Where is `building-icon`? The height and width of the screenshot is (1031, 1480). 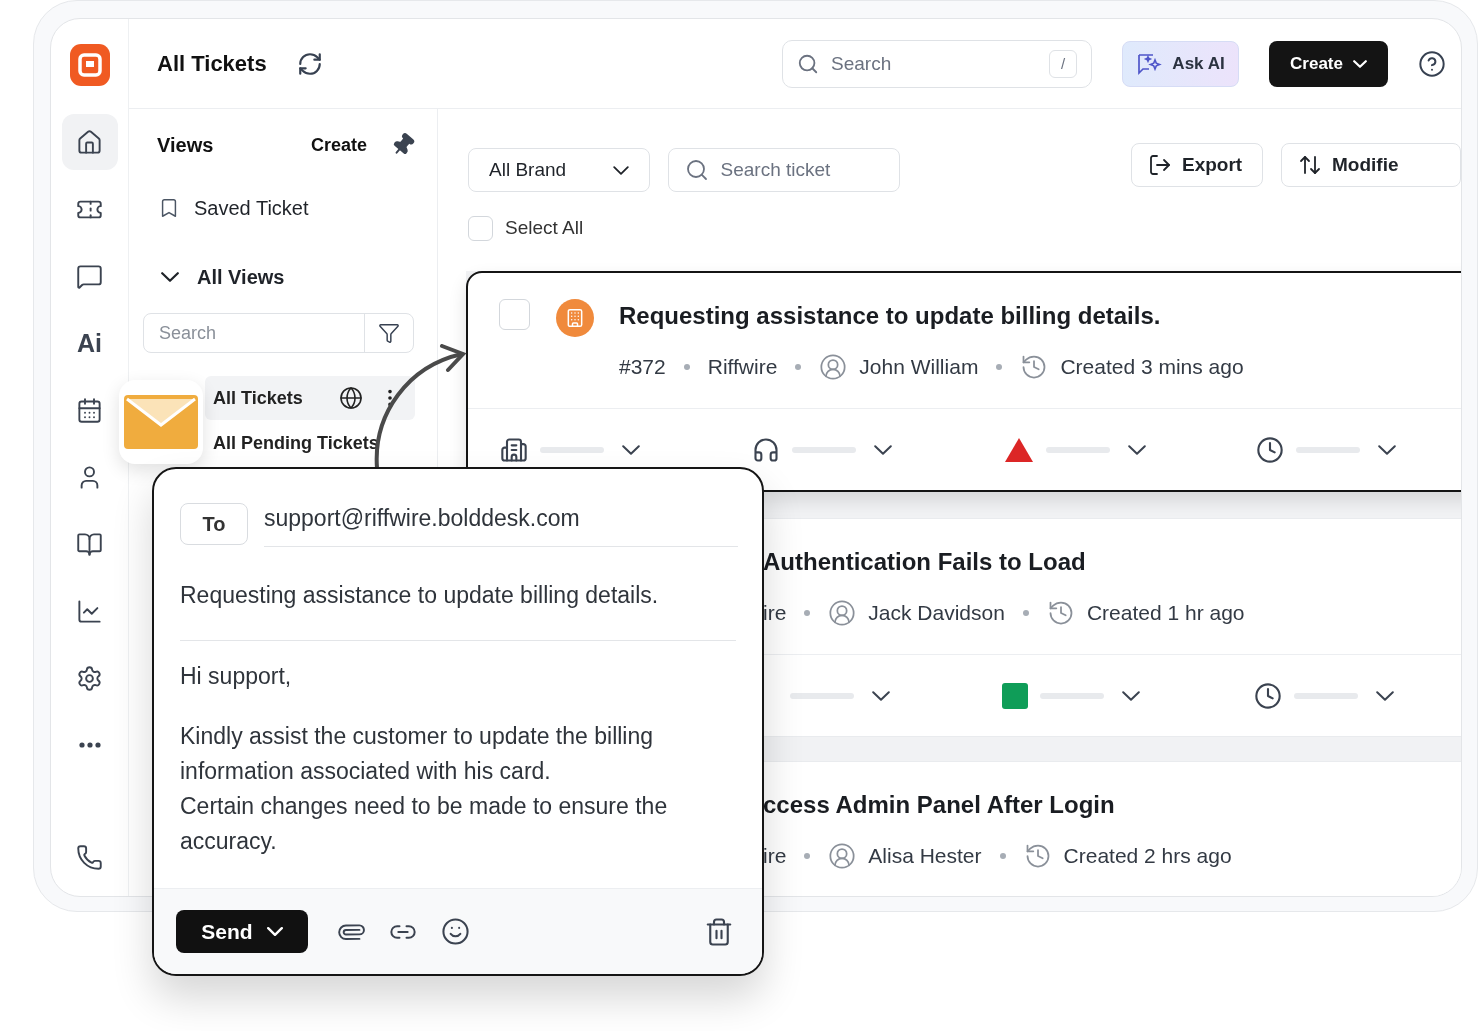
building-icon is located at coordinates (514, 449).